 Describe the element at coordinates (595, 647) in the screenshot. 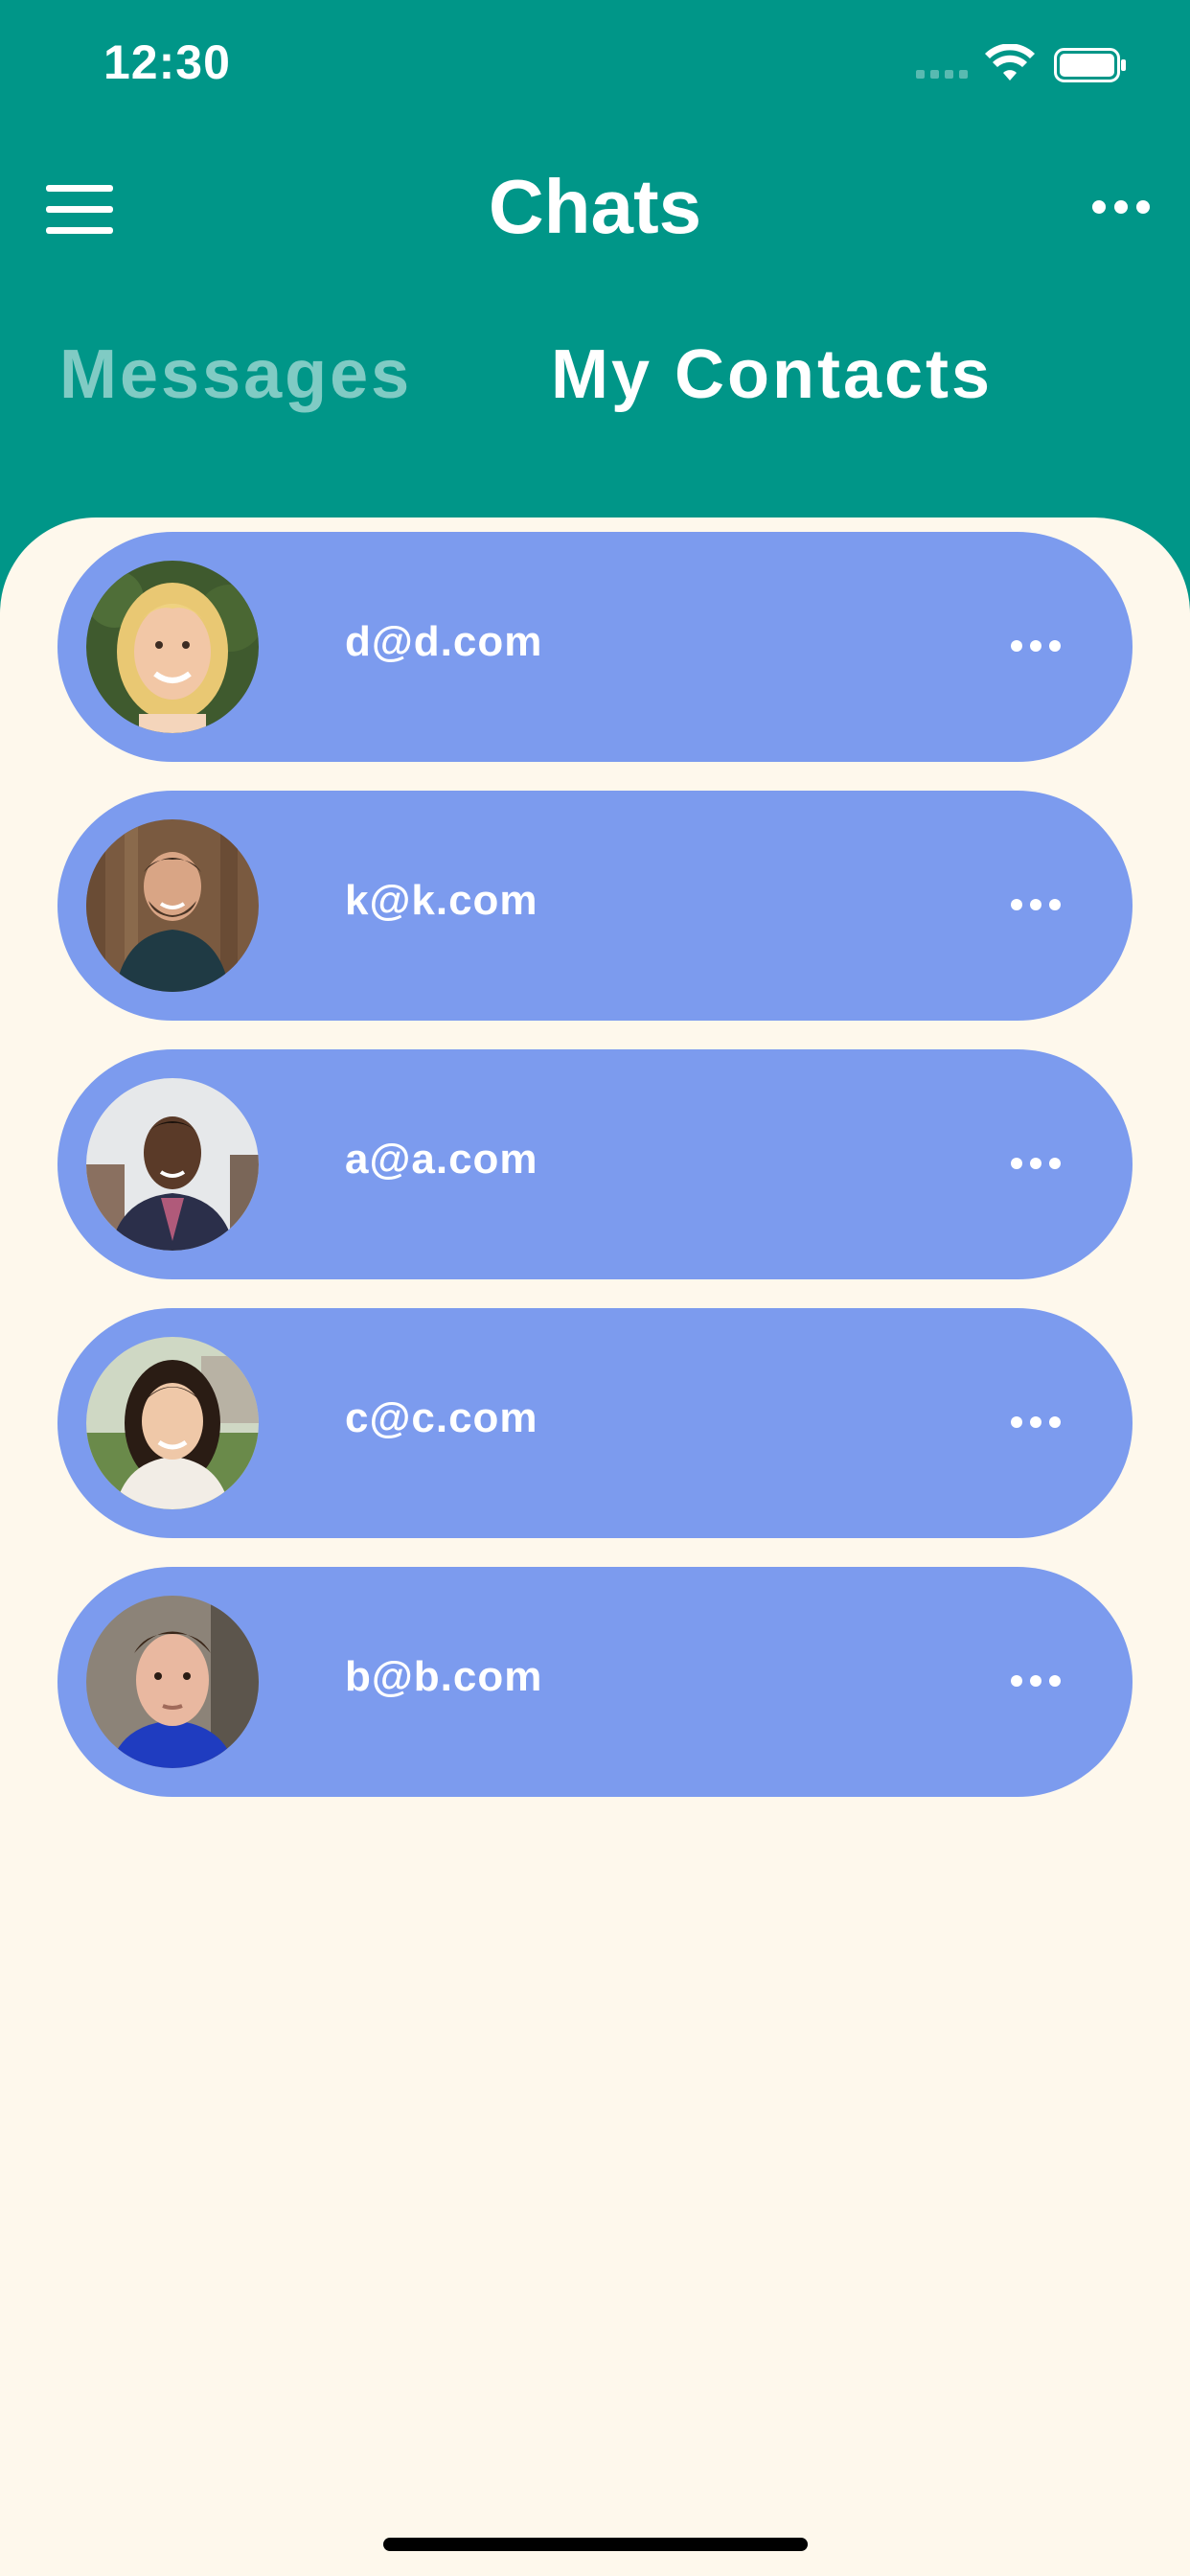

I see `contact-card: d@d.com` at that location.